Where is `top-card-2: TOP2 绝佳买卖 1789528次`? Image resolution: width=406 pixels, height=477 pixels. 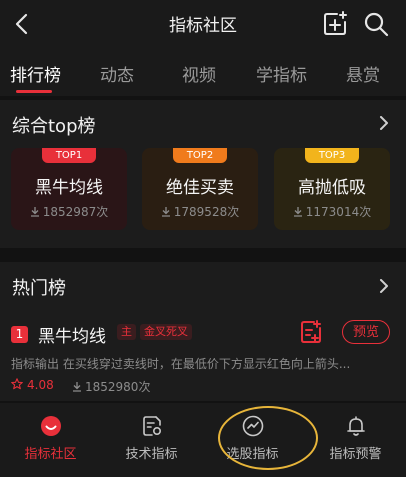 top-card-2: TOP2 绝佳买卖 1789528次 is located at coordinates (200, 189).